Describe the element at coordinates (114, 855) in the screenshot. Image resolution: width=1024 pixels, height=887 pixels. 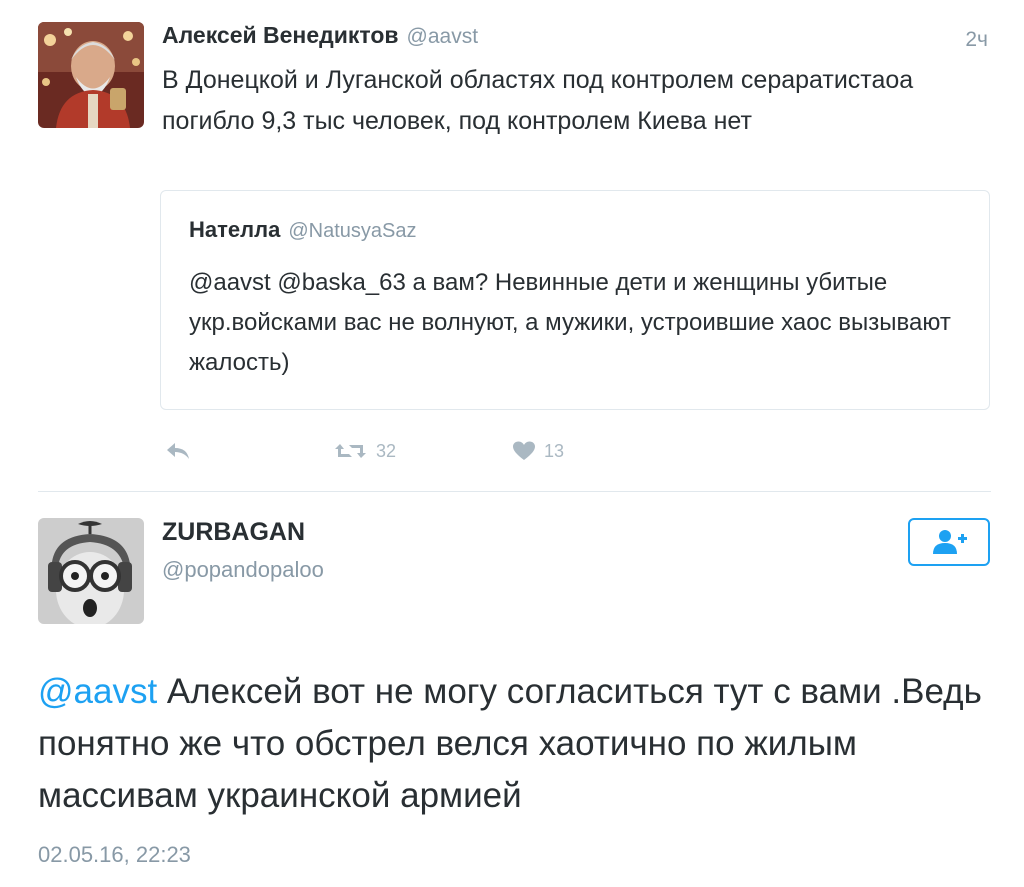
I see `tweet-date: 02.05.16, 22:23` at that location.